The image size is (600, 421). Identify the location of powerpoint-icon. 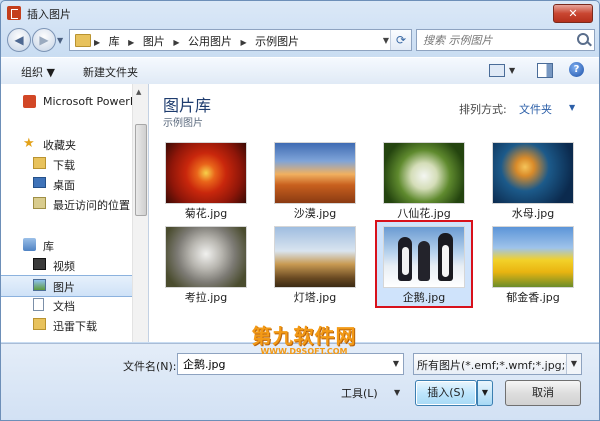
(29, 101).